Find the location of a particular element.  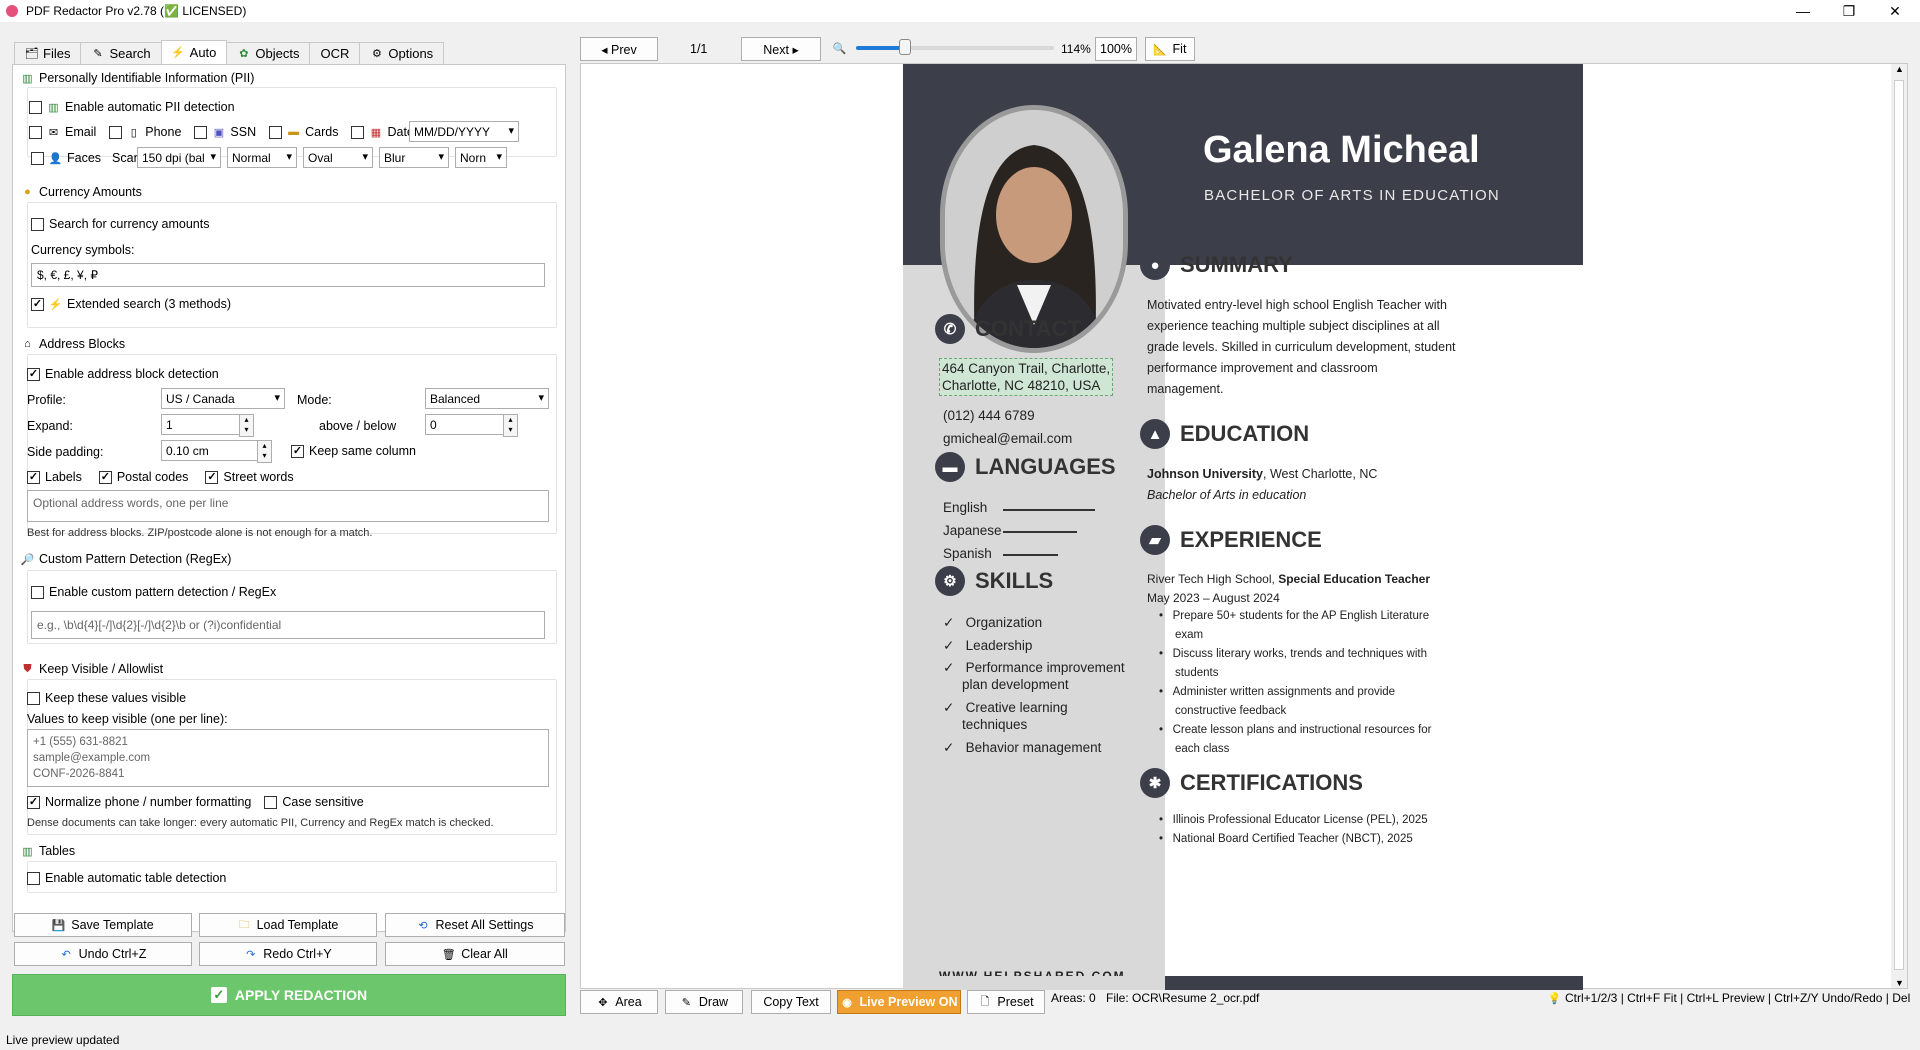

extended-search-row: ⚡ Extended search (3 methods) is located at coordinates (131, 304).